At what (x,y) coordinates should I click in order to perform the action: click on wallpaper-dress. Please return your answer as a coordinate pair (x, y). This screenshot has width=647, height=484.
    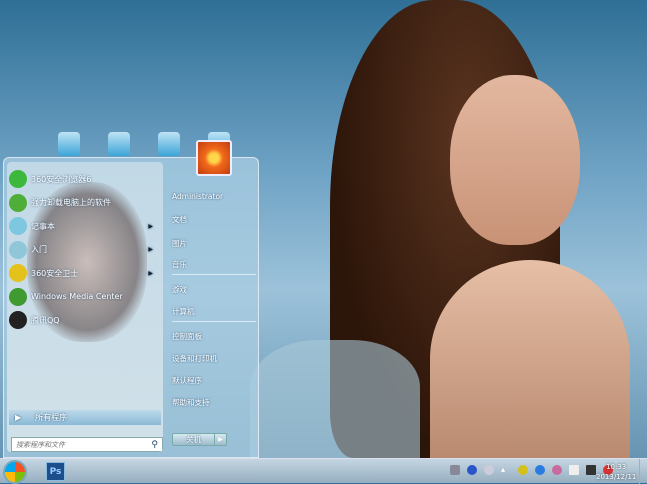
    Looking at the image, I should click on (335, 399).